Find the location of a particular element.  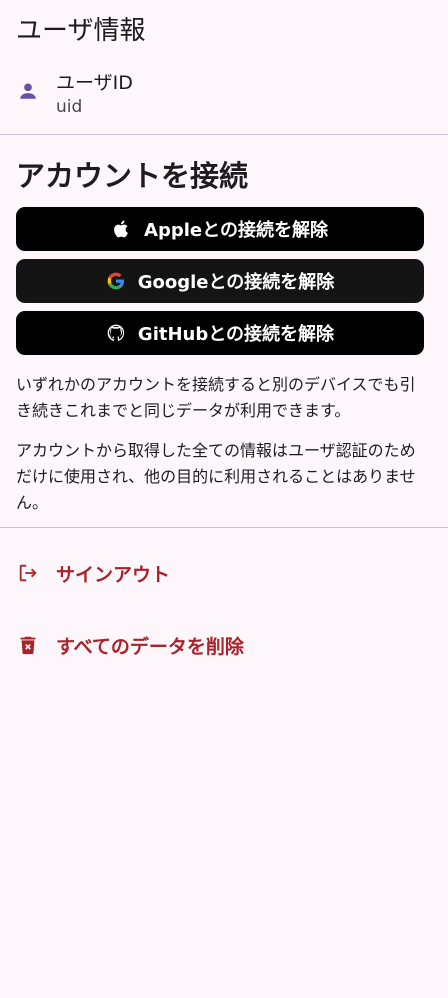

disconnect-github-label: GitHubとの接続を解除 is located at coordinates (236, 334).